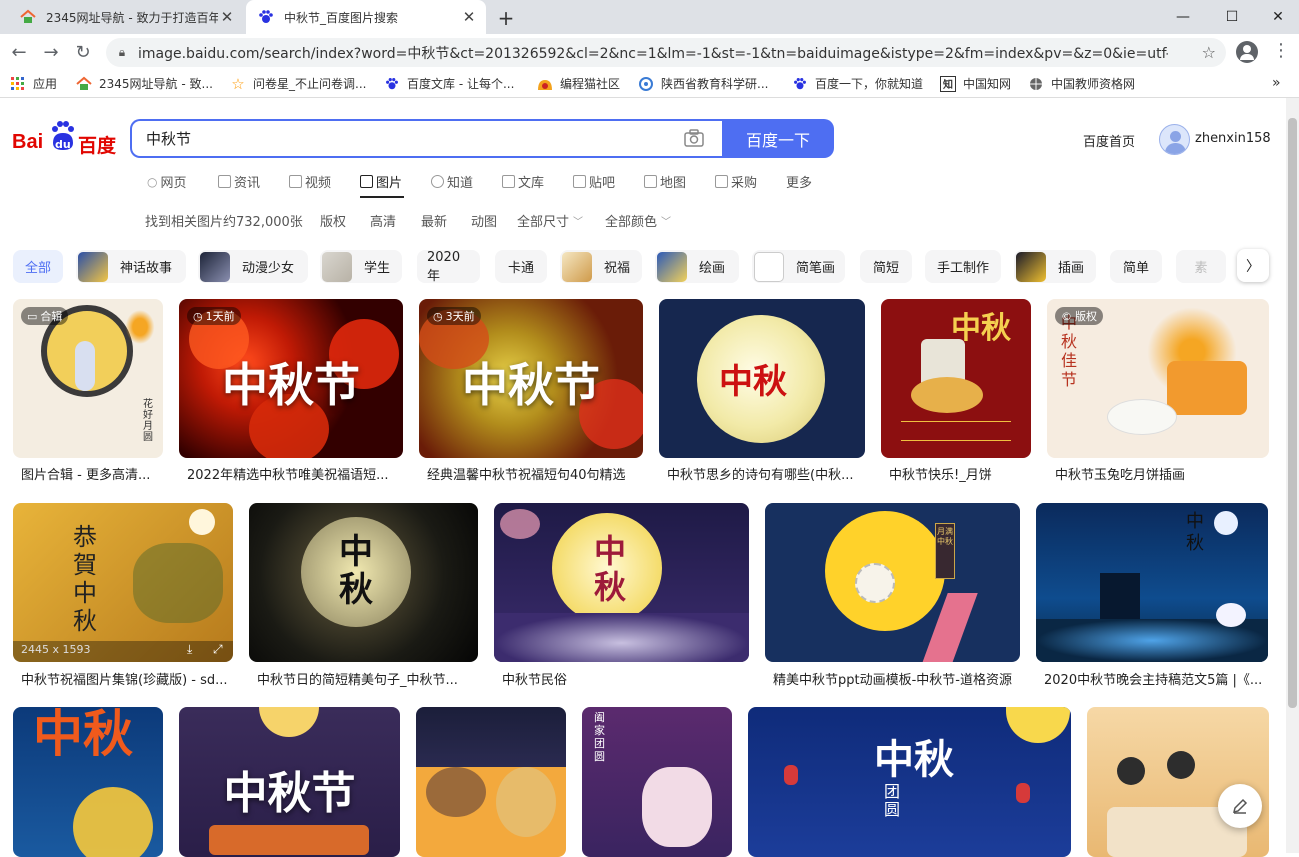 The image size is (1299, 857). I want to click on chip-sketch: 简笔画, so click(798, 266).